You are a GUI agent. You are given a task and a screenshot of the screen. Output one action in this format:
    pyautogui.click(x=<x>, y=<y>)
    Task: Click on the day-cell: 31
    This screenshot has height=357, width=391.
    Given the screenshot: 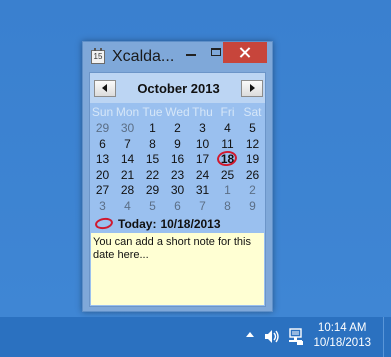 What is the action you would take?
    pyautogui.click(x=202, y=191)
    